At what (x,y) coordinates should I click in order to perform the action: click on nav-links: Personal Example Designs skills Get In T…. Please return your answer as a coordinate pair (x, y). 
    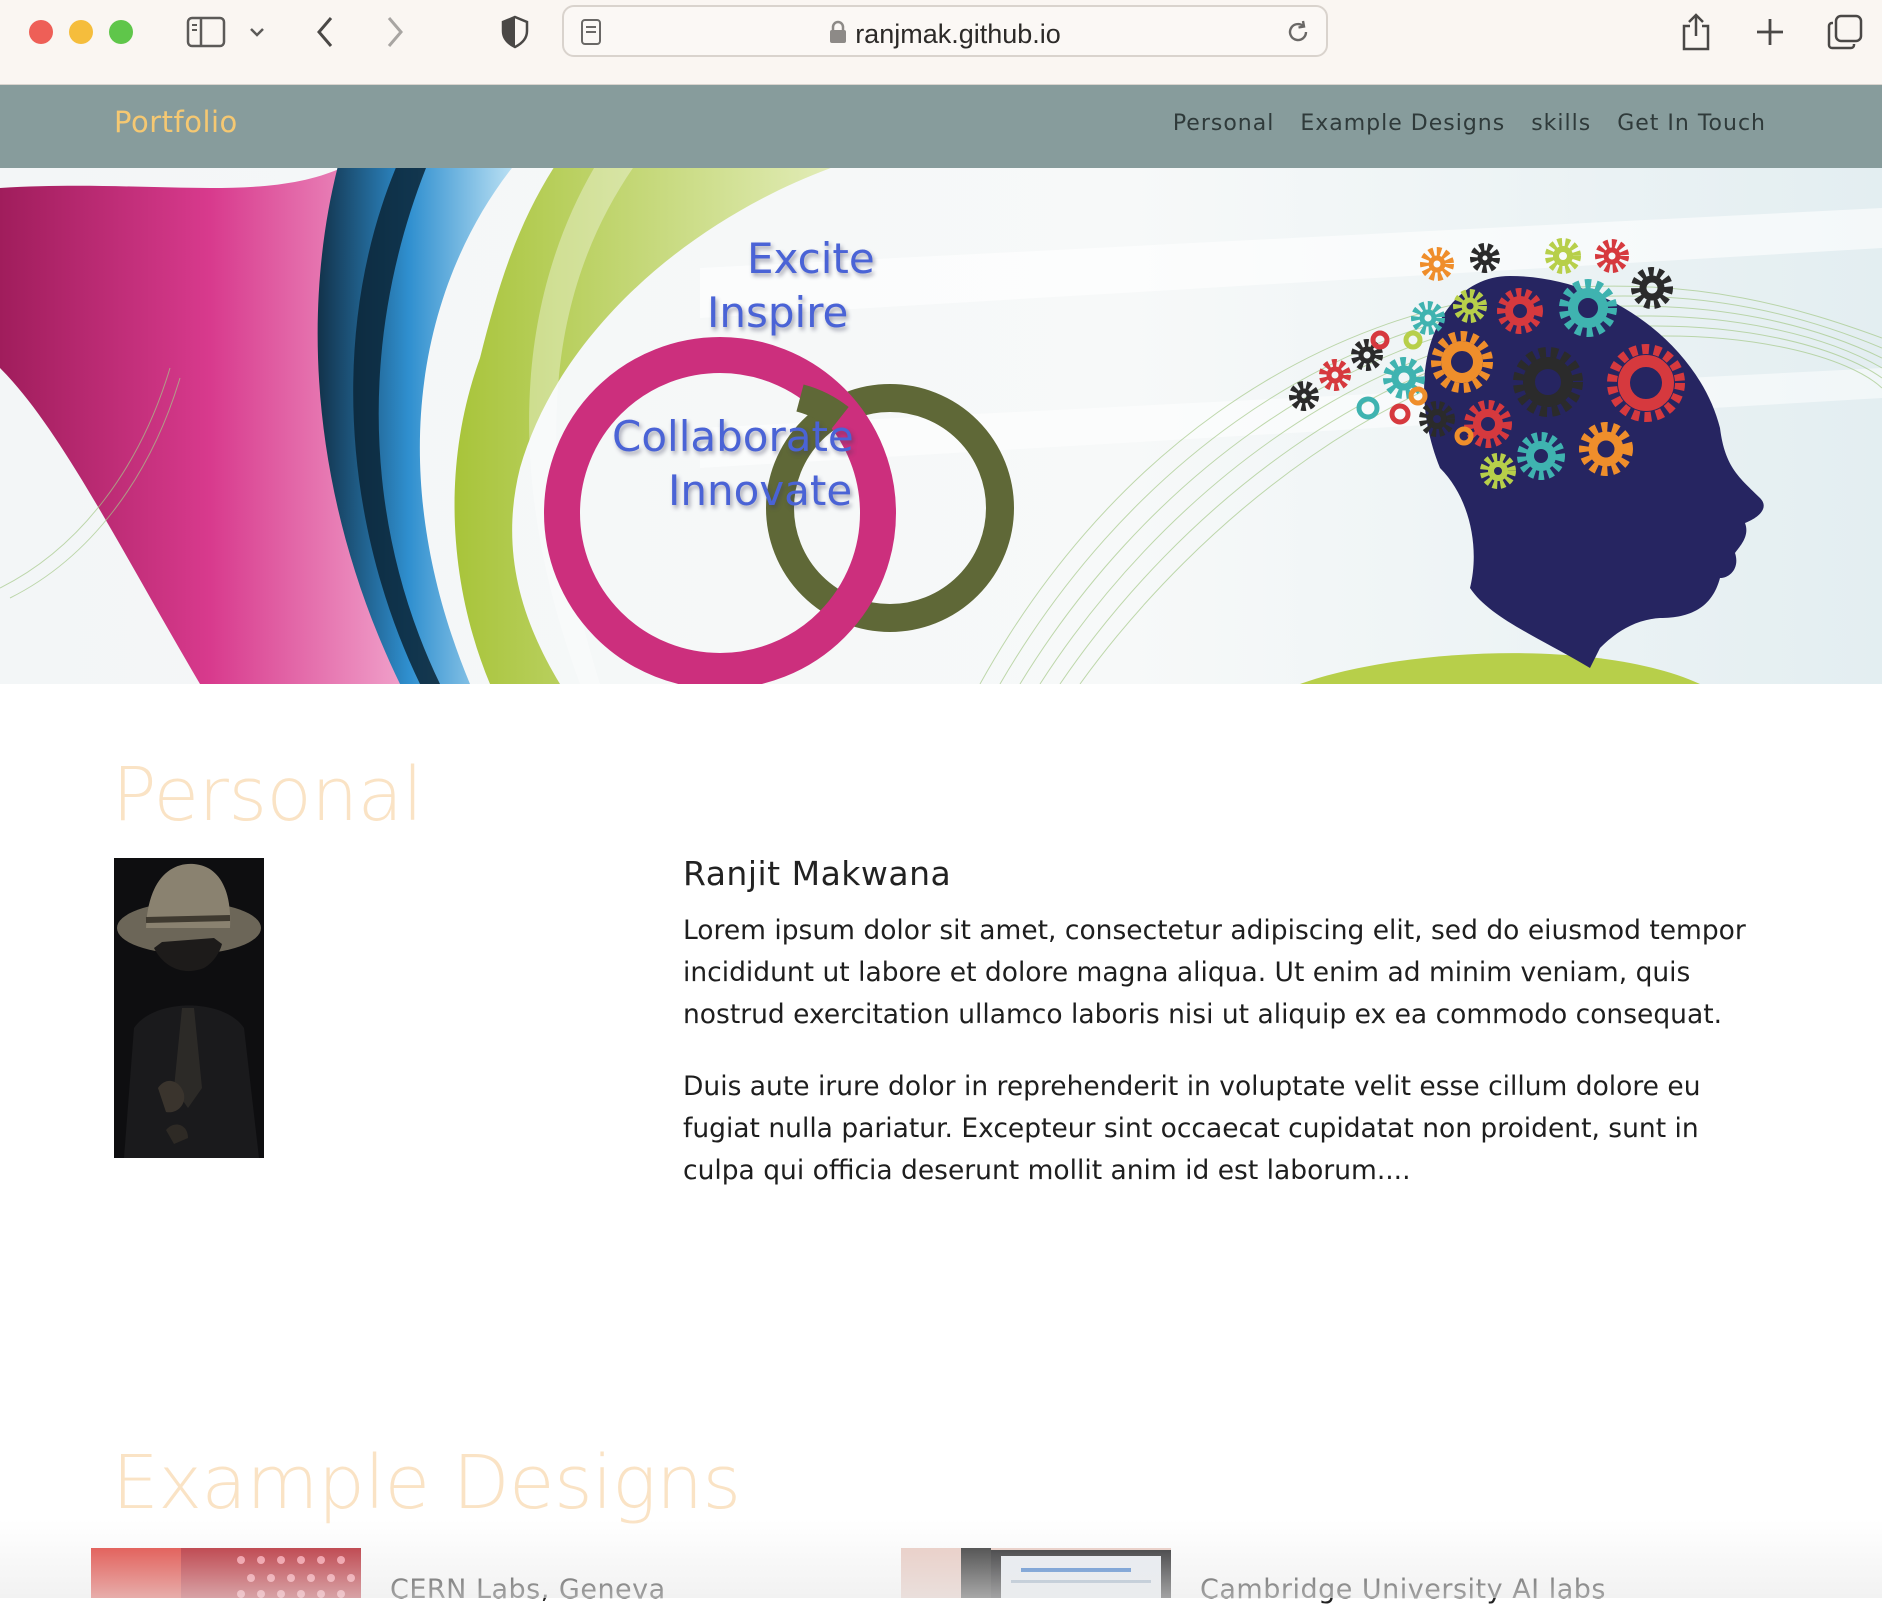
    Looking at the image, I should click on (1469, 123).